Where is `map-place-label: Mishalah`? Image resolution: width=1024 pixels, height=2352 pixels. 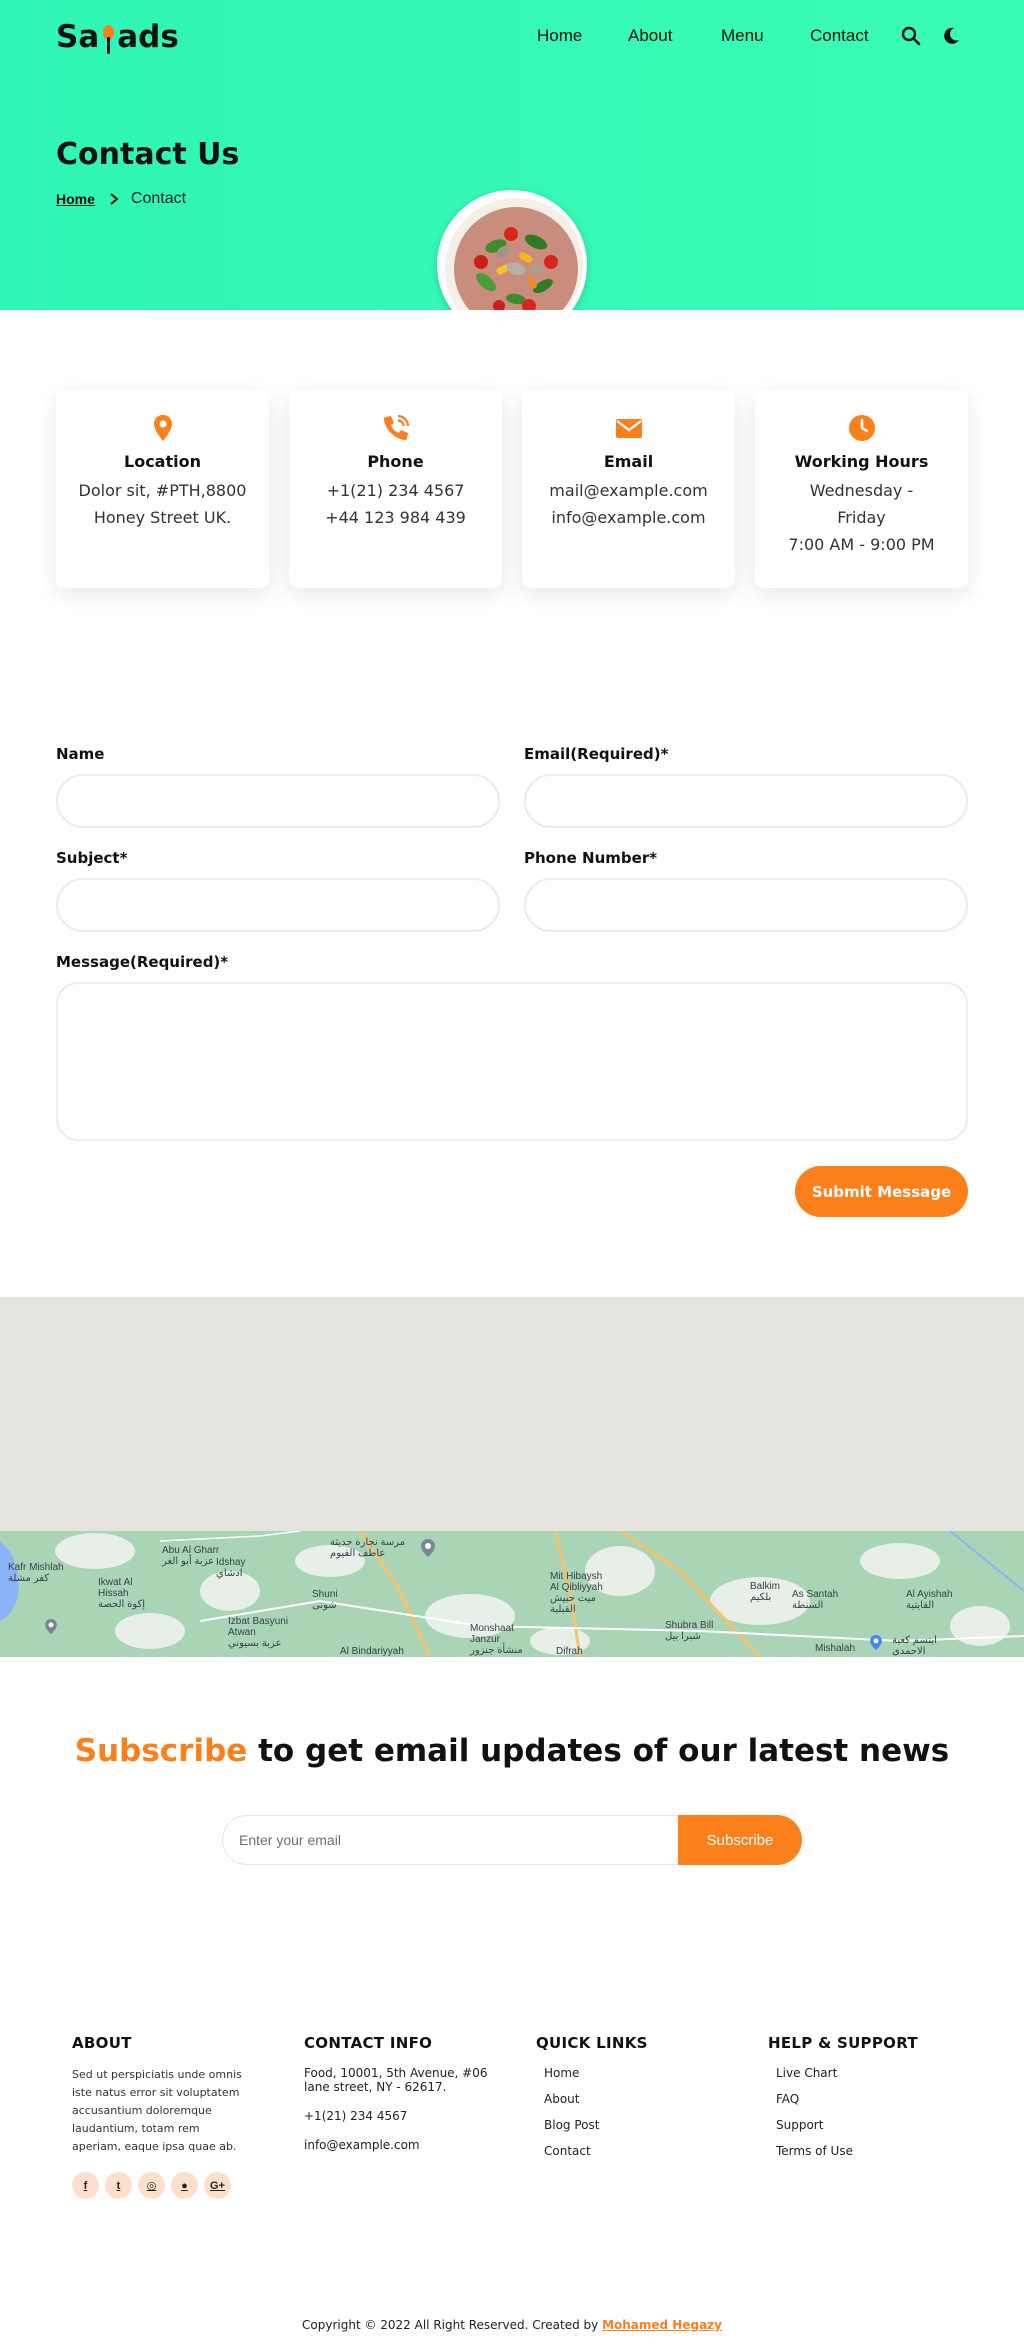 map-place-label: Mishalah is located at coordinates (835, 1648).